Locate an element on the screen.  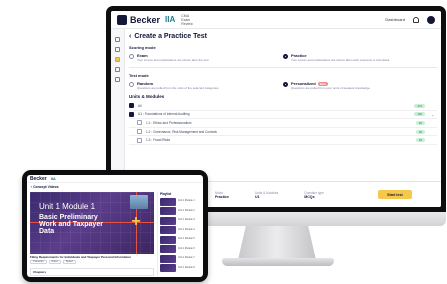
settings-icon is located at coordinates (117, 79).